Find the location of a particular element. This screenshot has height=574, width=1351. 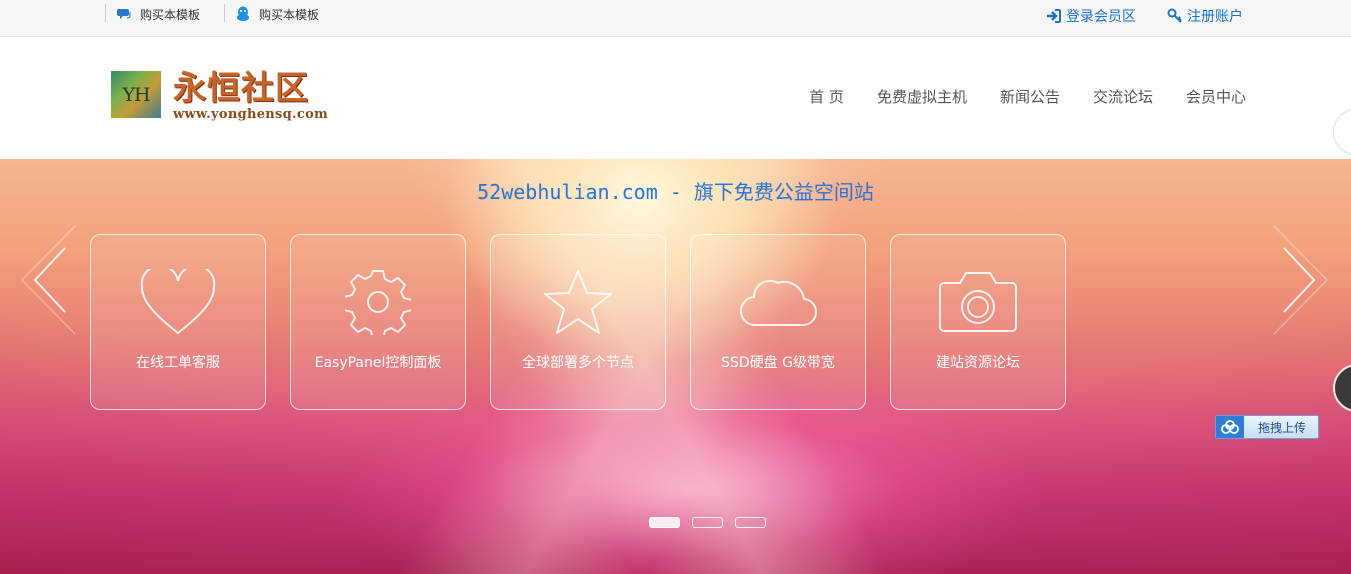

register-account-link: 注册账户 is located at coordinates (1205, 16).